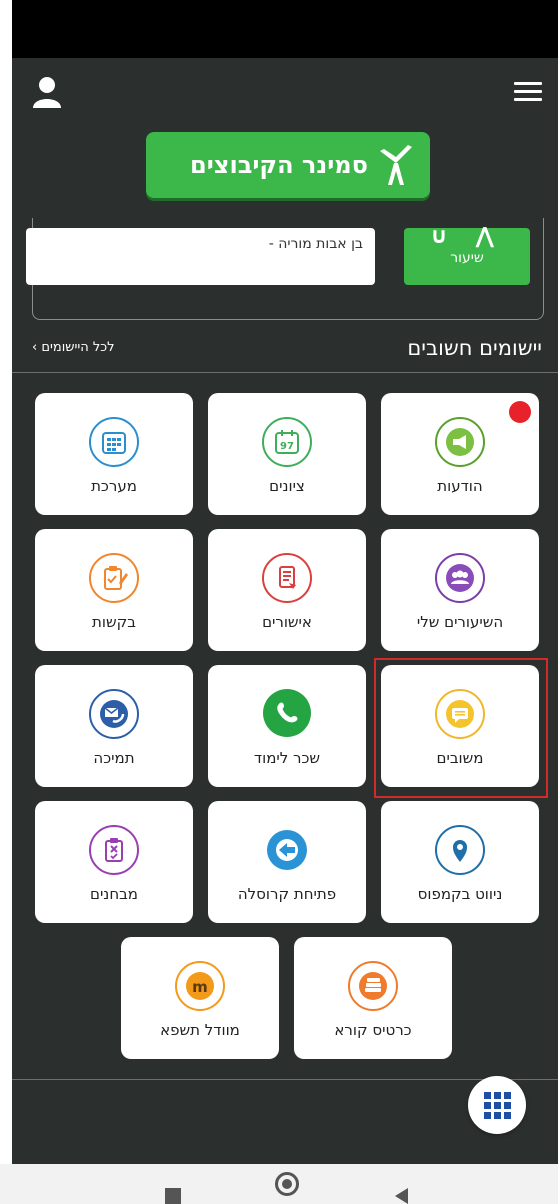 This screenshot has height=1204, width=558. What do you see at coordinates (460, 850) in the screenshot?
I see `map-pin-icon` at bounding box center [460, 850].